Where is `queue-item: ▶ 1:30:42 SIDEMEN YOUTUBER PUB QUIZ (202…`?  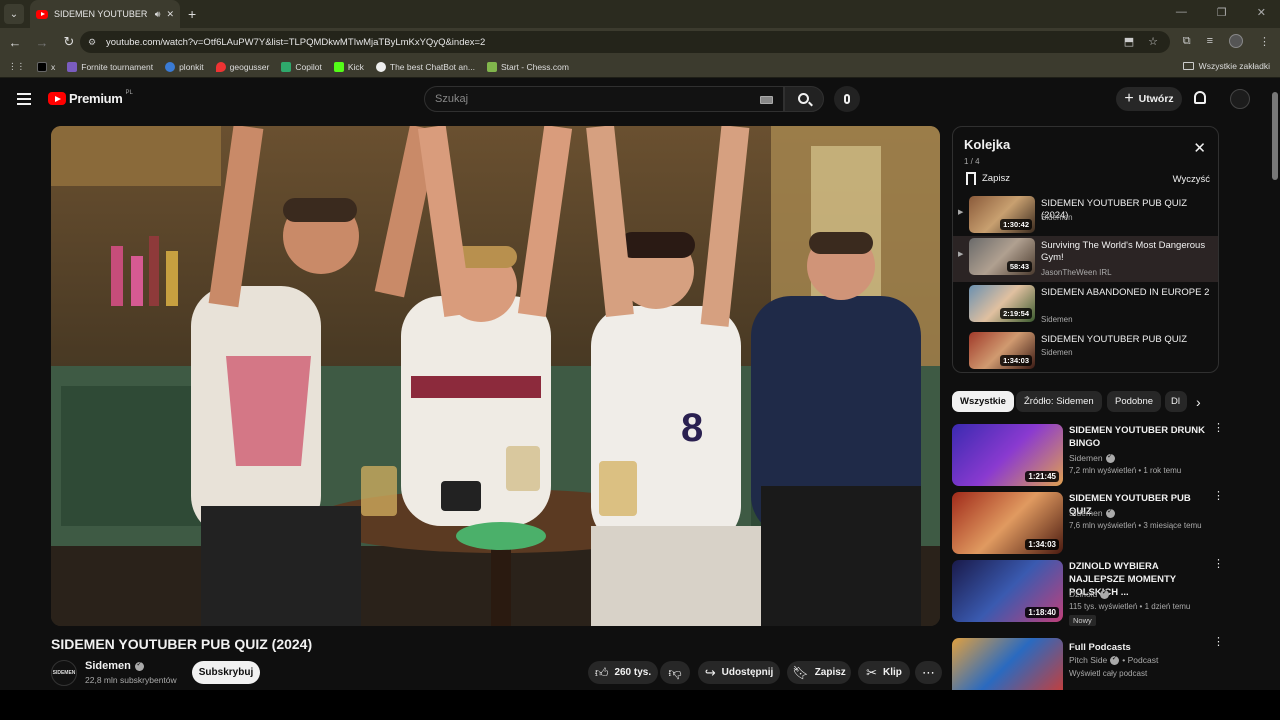
queue-item: ▶ 1:30:42 SIDEMEN YOUTUBER PUB QUIZ (202… is located at coordinates (1085, 217).